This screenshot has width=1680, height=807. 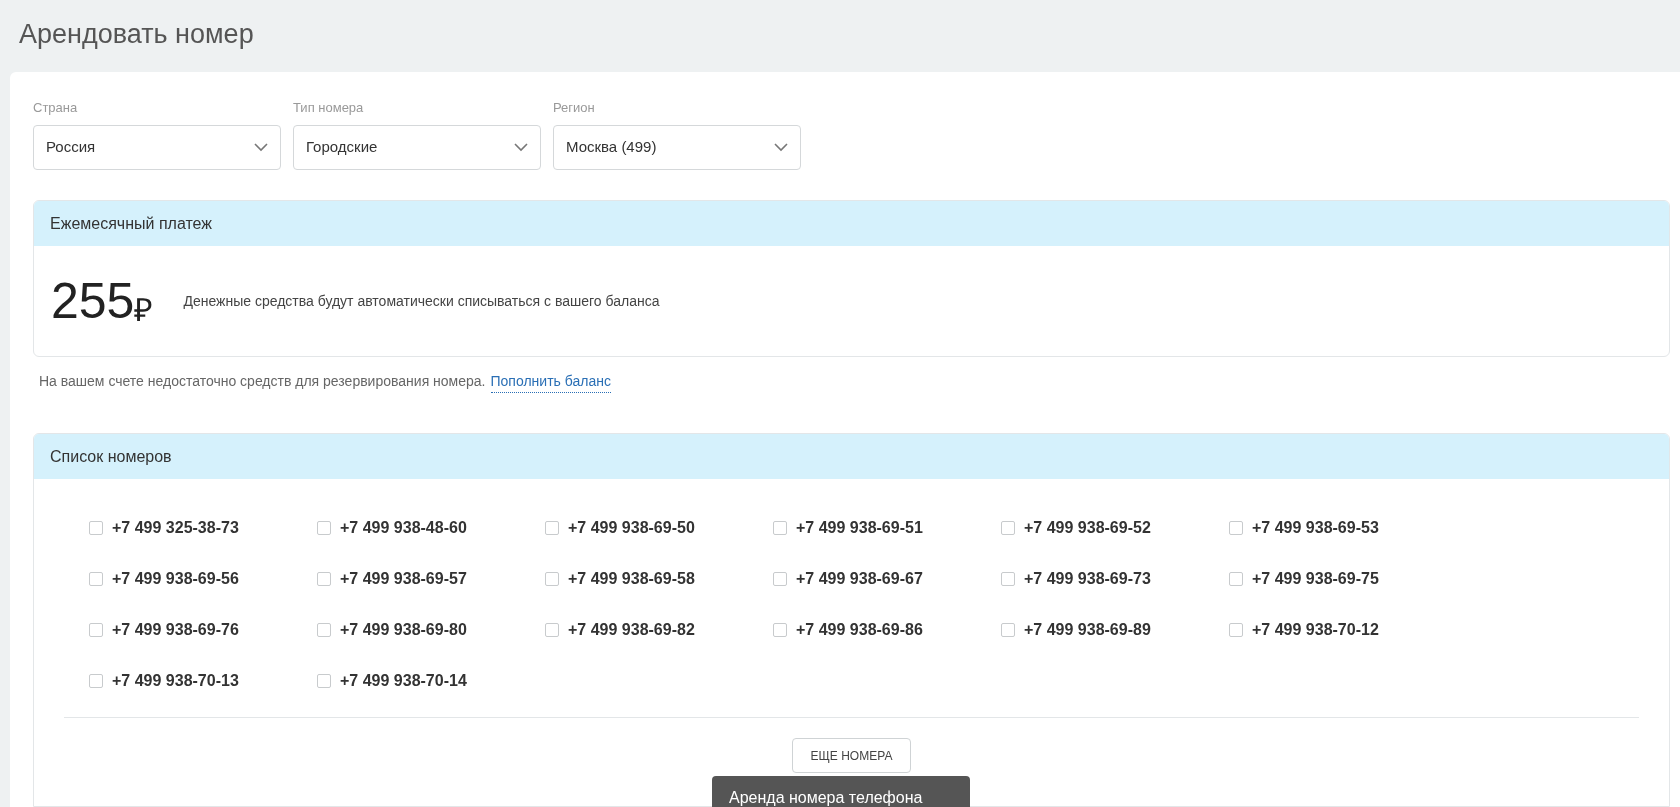 What do you see at coordinates (93, 301) in the screenshot?
I see `price-amount: 255` at bounding box center [93, 301].